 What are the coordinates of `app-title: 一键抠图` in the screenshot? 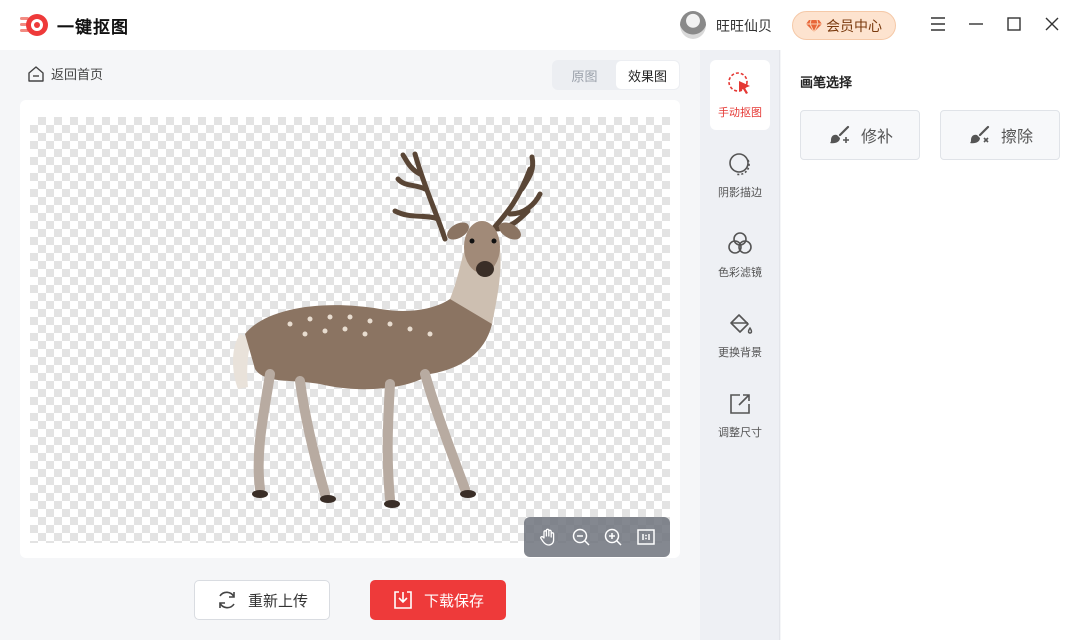 It's located at (93, 28).